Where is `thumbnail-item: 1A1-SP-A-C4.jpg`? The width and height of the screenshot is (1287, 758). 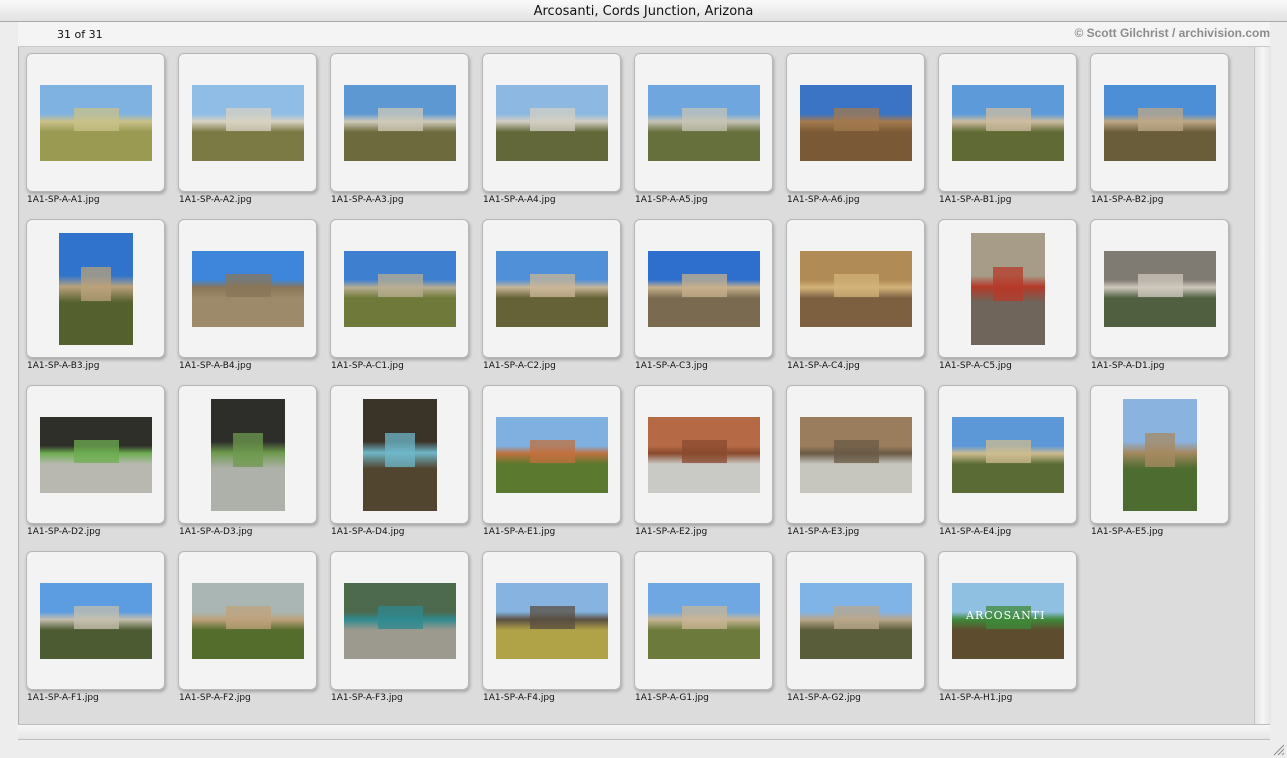 thumbnail-item: 1A1-SP-A-C4.jpg is located at coordinates (855, 294).